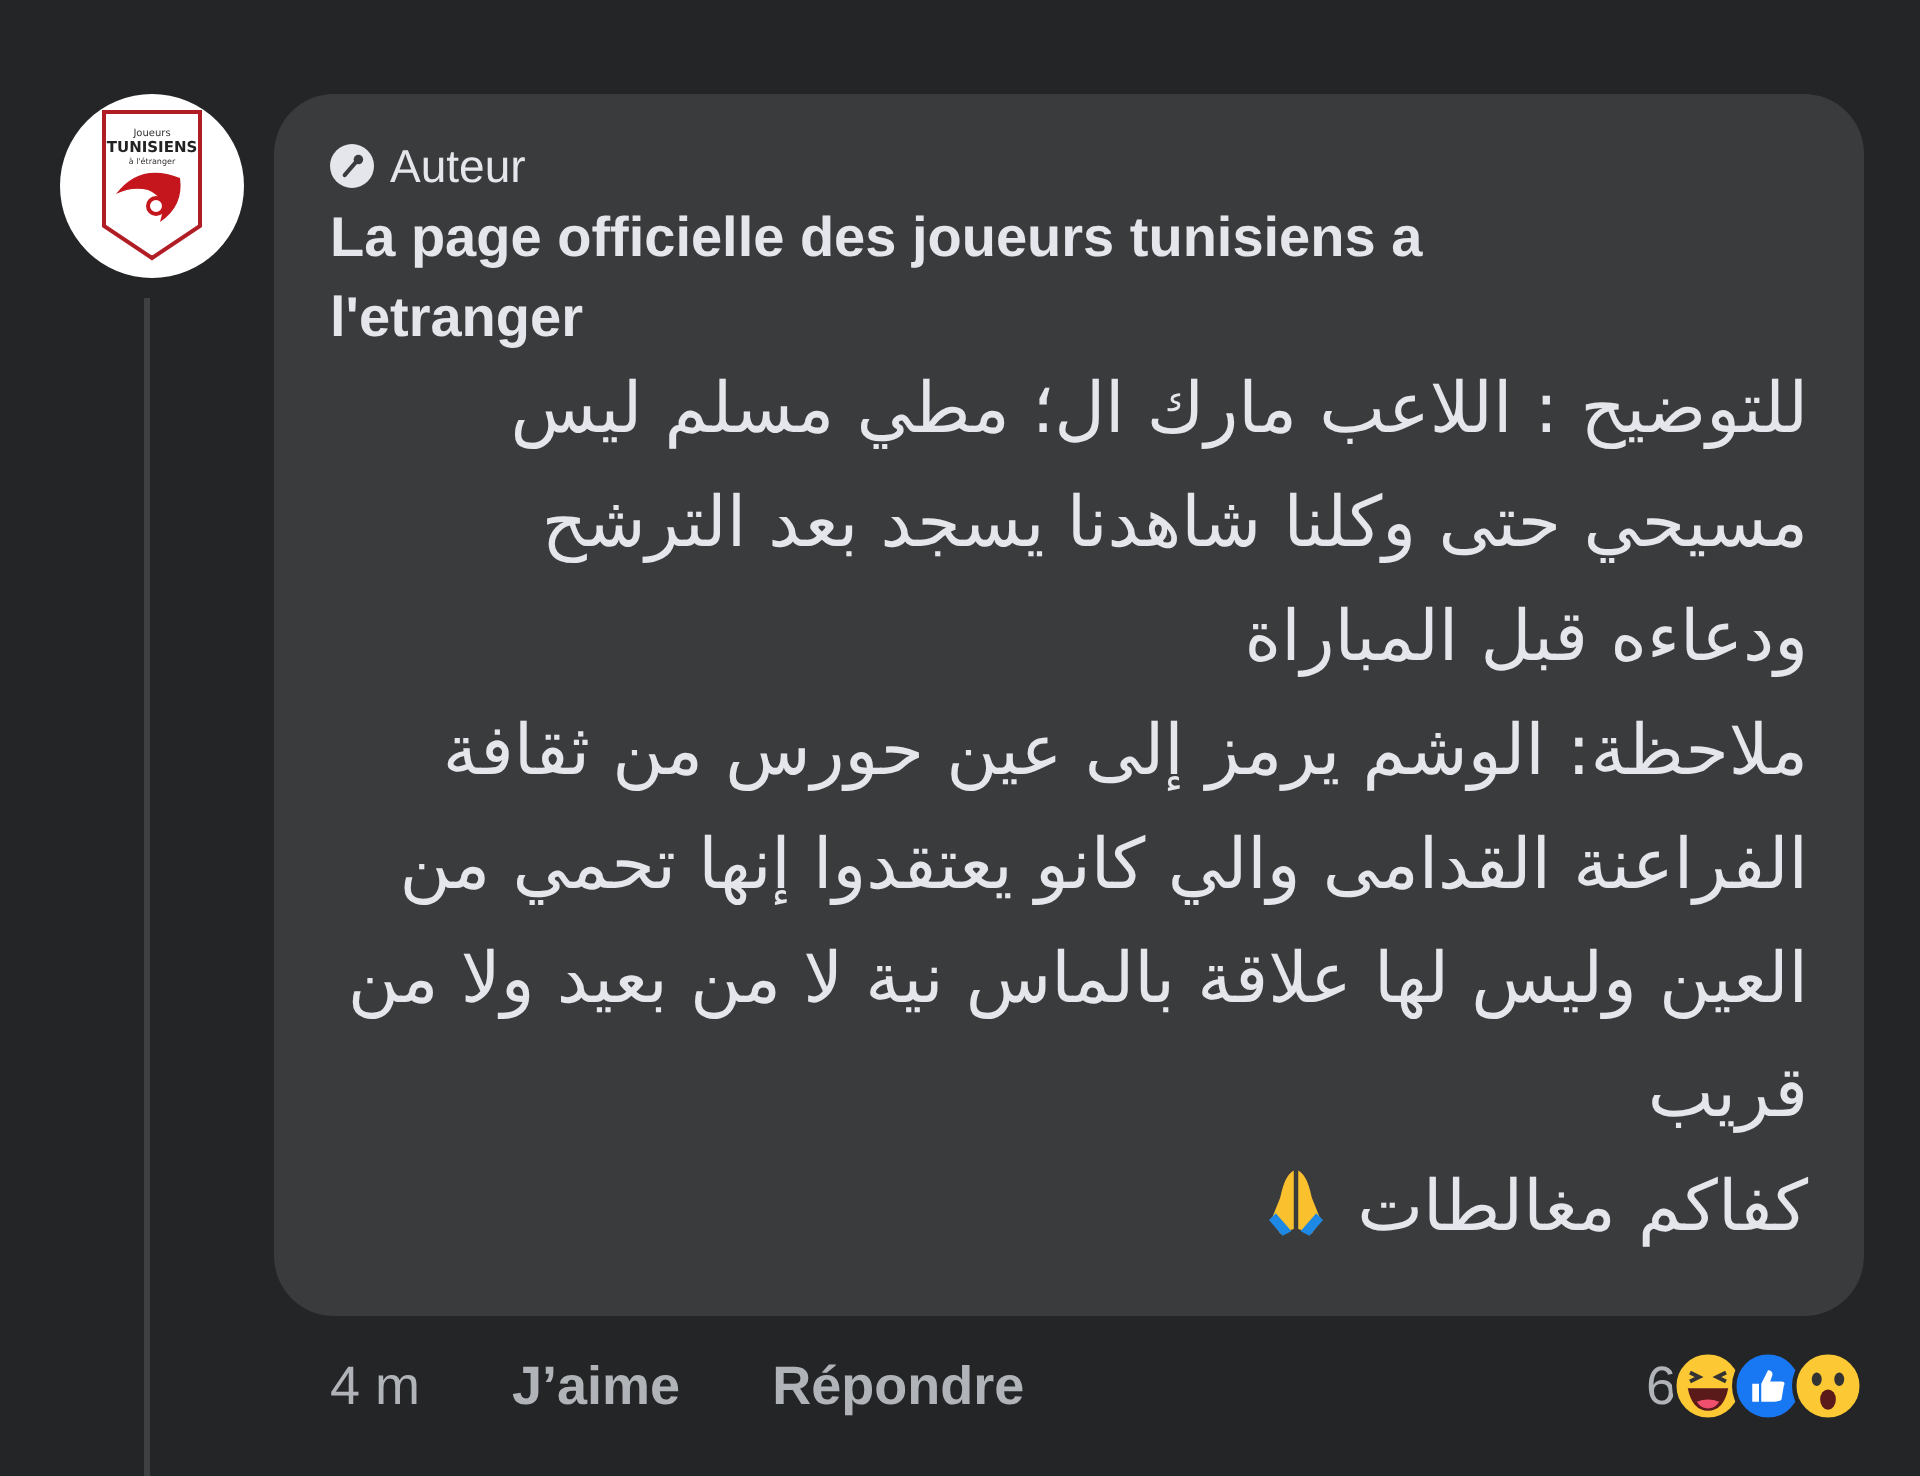  What do you see at coordinates (375, 1386) in the screenshot?
I see `comment-time: 4 m` at bounding box center [375, 1386].